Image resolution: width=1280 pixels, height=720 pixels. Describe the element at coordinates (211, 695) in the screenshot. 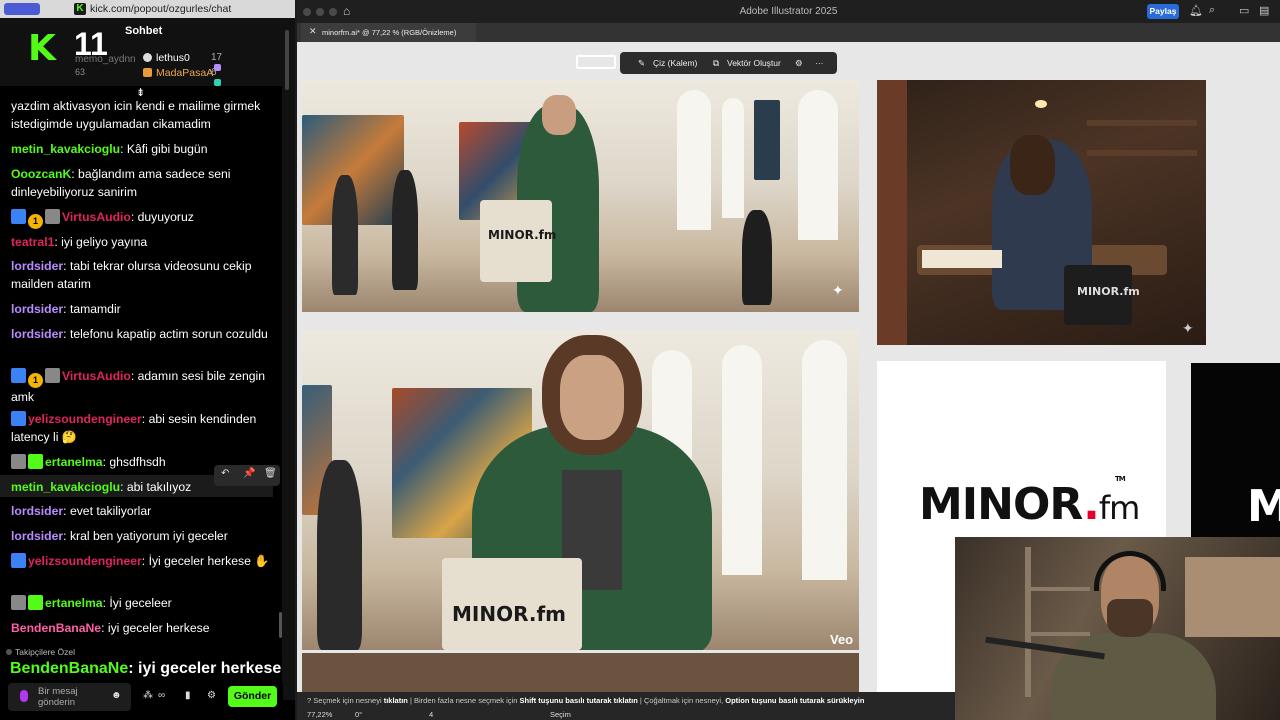

I see `gear-icon: ⚙` at that location.